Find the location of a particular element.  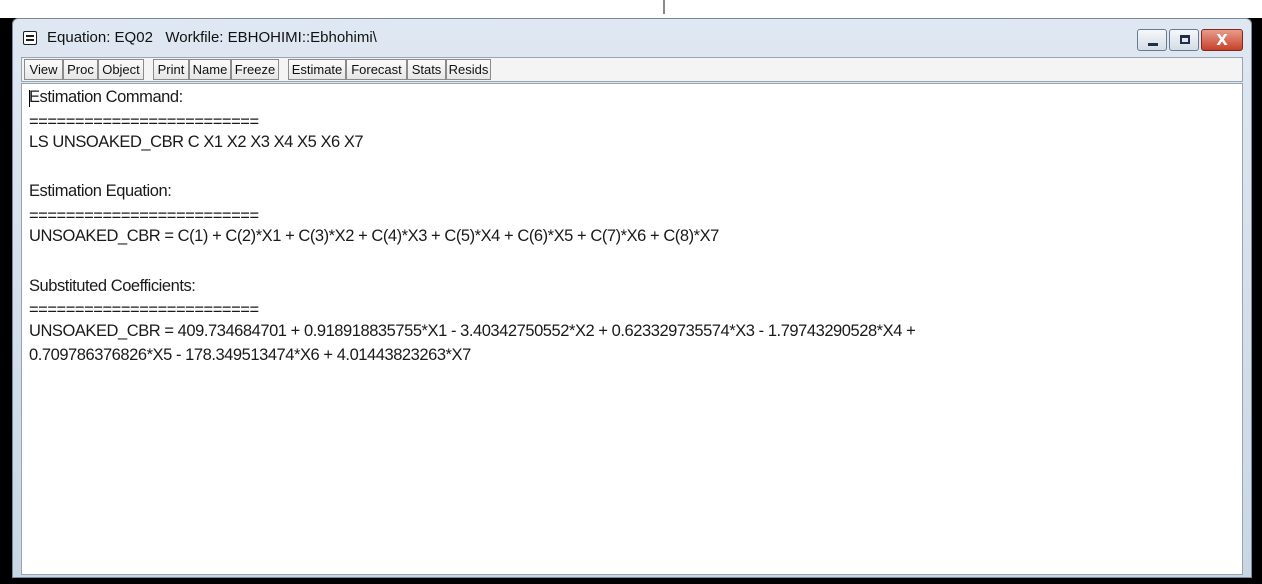

resids-button: Resids is located at coordinates (468, 69).